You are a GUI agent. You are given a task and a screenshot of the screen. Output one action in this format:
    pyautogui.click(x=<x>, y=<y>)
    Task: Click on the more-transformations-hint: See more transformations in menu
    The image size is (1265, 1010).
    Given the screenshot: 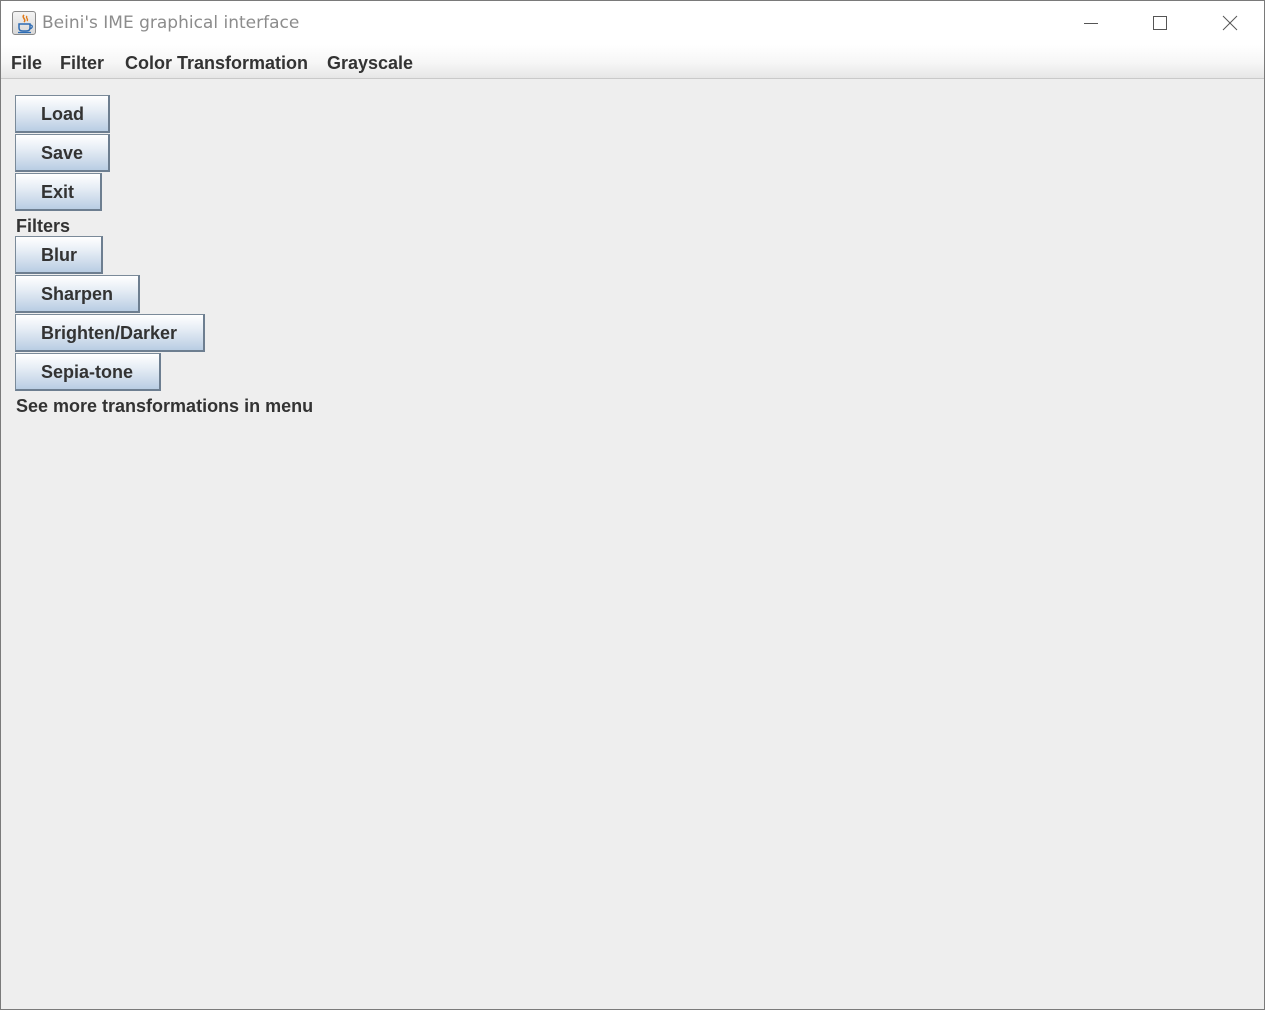 What is the action you would take?
    pyautogui.click(x=165, y=406)
    